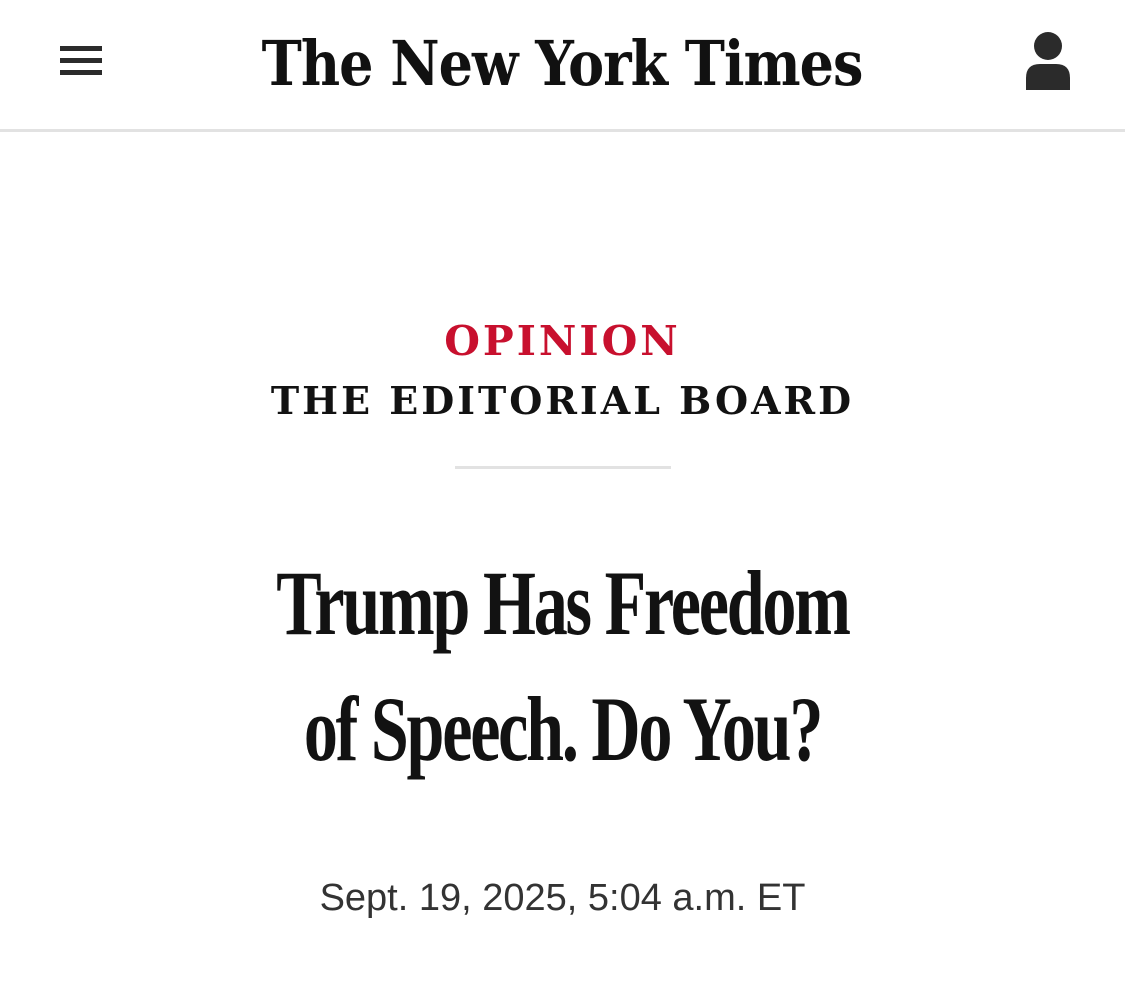 This screenshot has height=999, width=1125. I want to click on hamburger-menu-icon, so click(81, 48).